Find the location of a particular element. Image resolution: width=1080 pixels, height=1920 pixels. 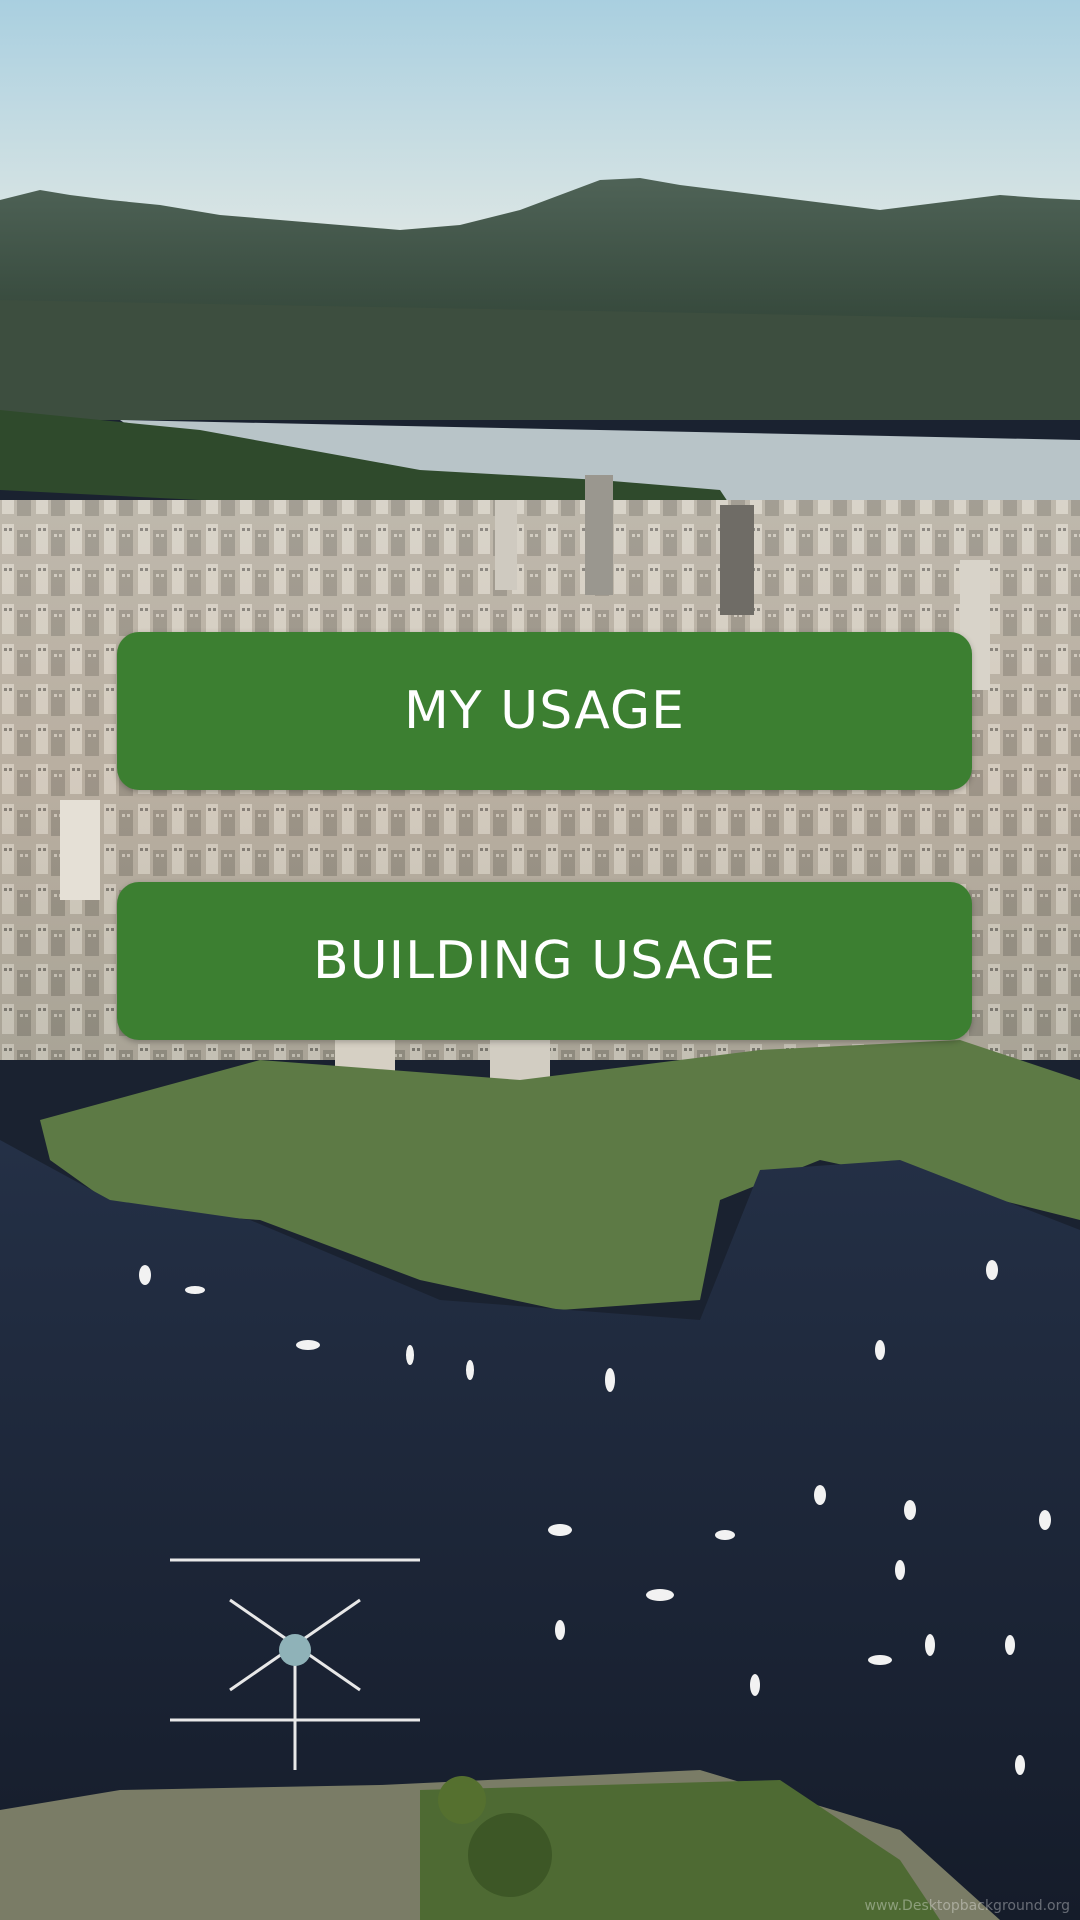

my-usage-button: MY USAGE is located at coordinates (544, 711).